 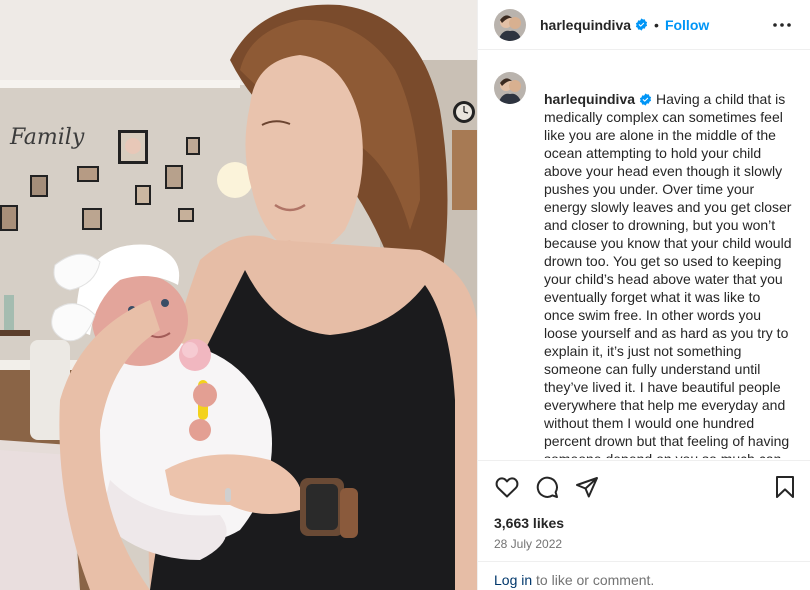 What do you see at coordinates (510, 88) in the screenshot?
I see `caption-author-avatar` at bounding box center [510, 88].